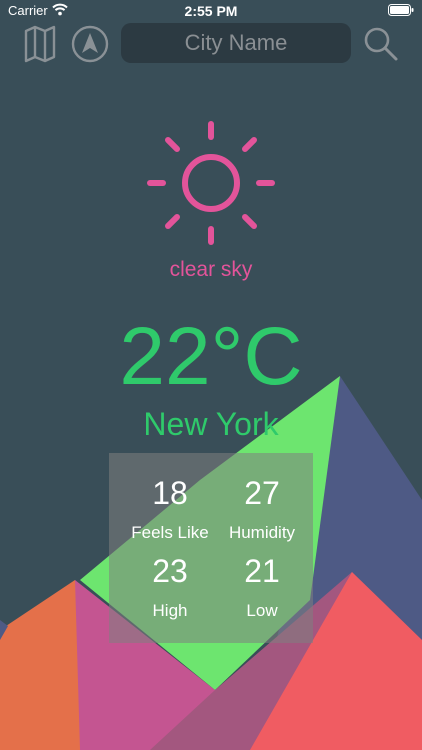 The width and height of the screenshot is (422, 750). I want to click on humidity-label: Humidity, so click(262, 532).